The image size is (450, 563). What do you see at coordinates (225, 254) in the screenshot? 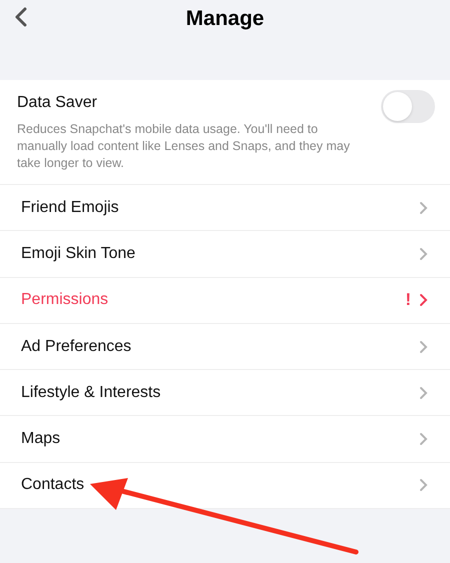
I see `settings-row: Emoji Skin Tone` at bounding box center [225, 254].